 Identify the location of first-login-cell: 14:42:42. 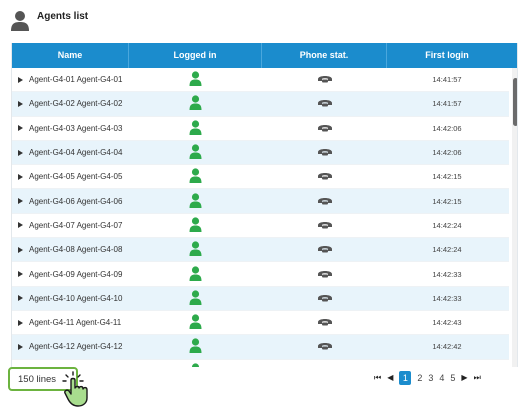
(447, 347).